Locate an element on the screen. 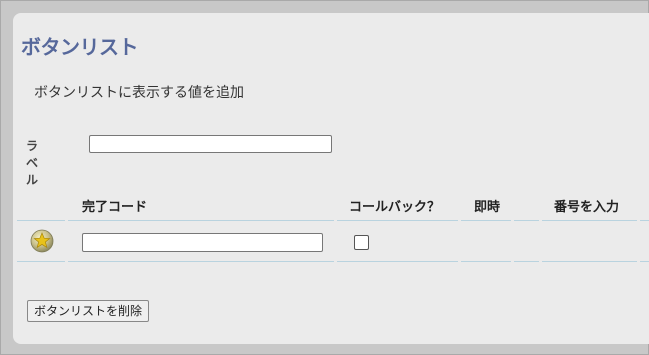 The height and width of the screenshot is (355, 649). label-field-label: ラベル is located at coordinates (32, 163).